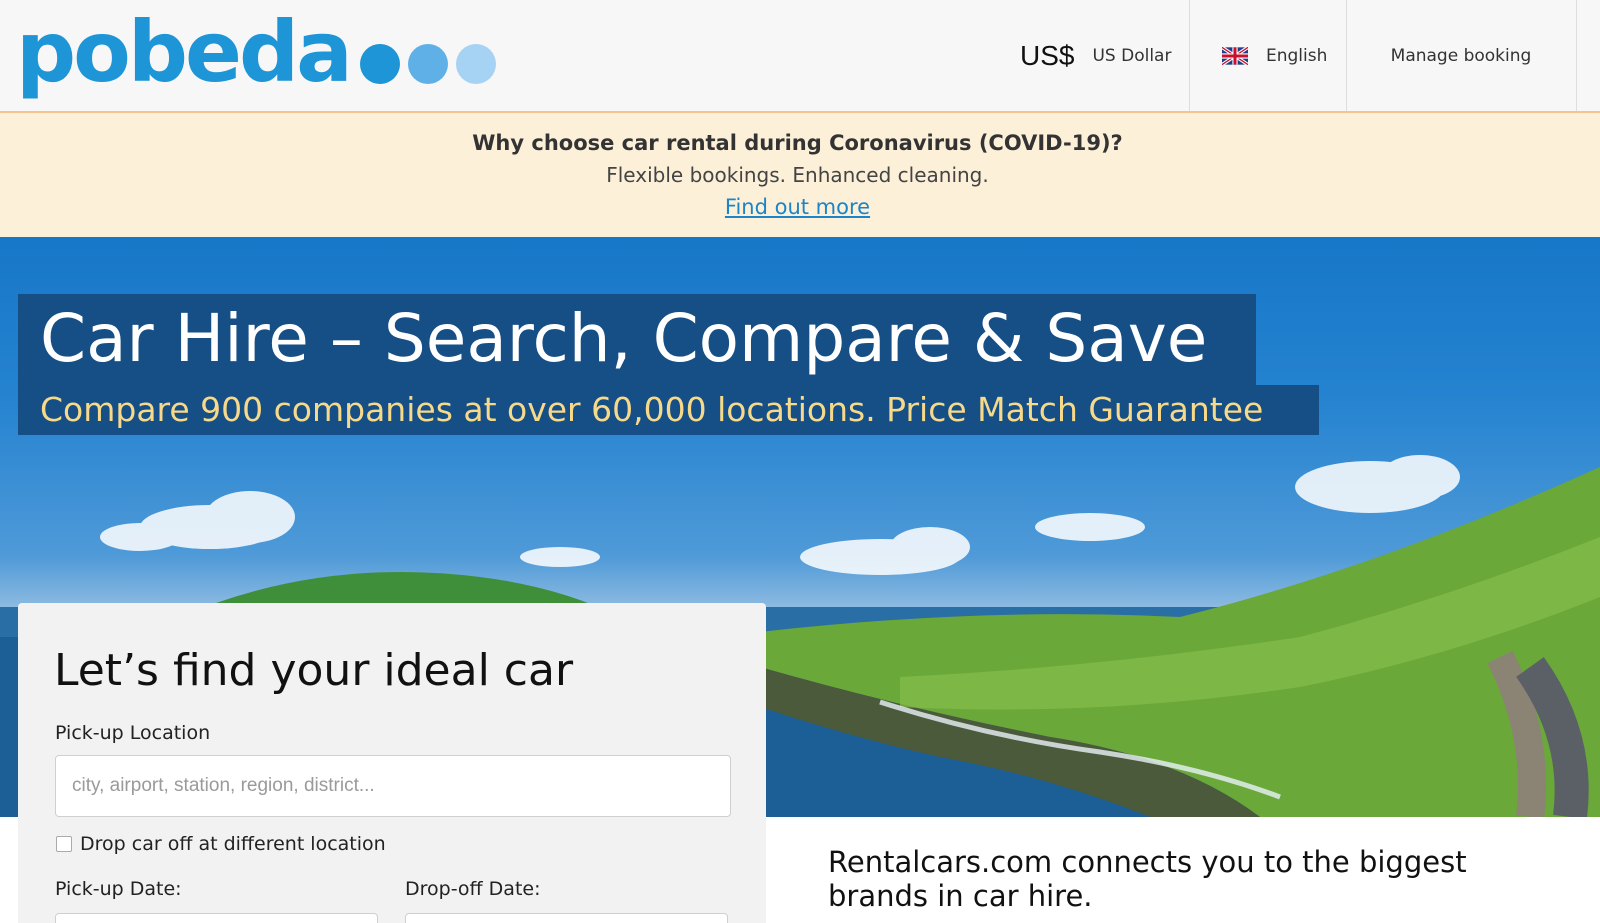  Describe the element at coordinates (1132, 55) in the screenshot. I see `currency-name: US Dollar` at that location.